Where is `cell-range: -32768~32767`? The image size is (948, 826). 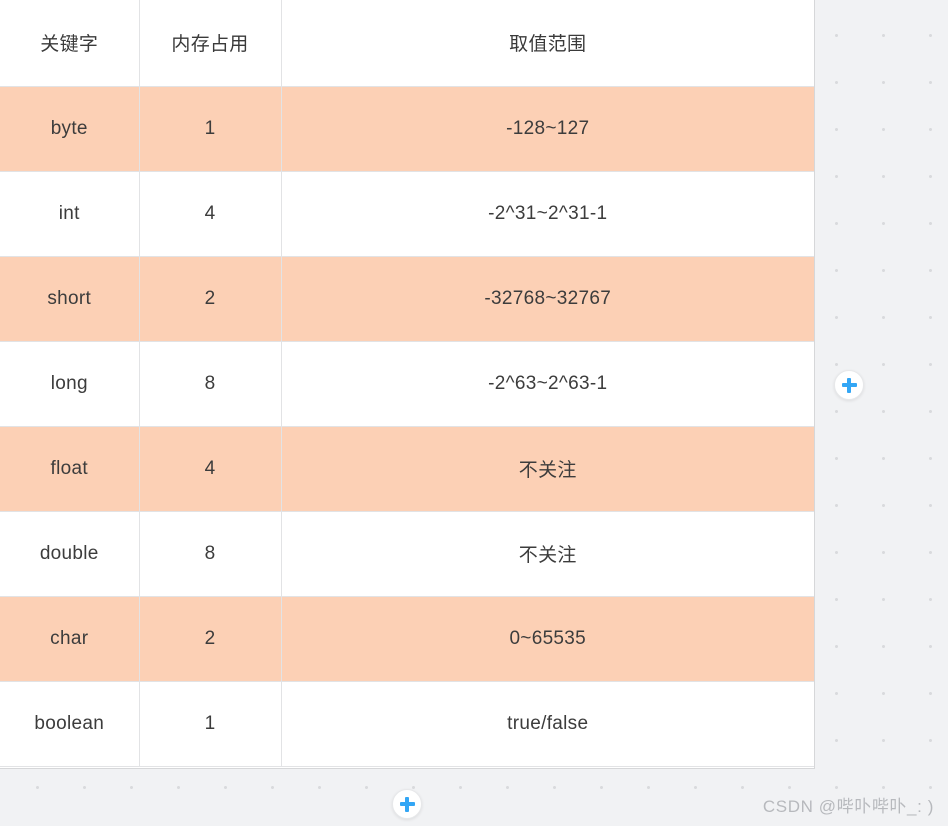
cell-range: -32768~32767 is located at coordinates (547, 299).